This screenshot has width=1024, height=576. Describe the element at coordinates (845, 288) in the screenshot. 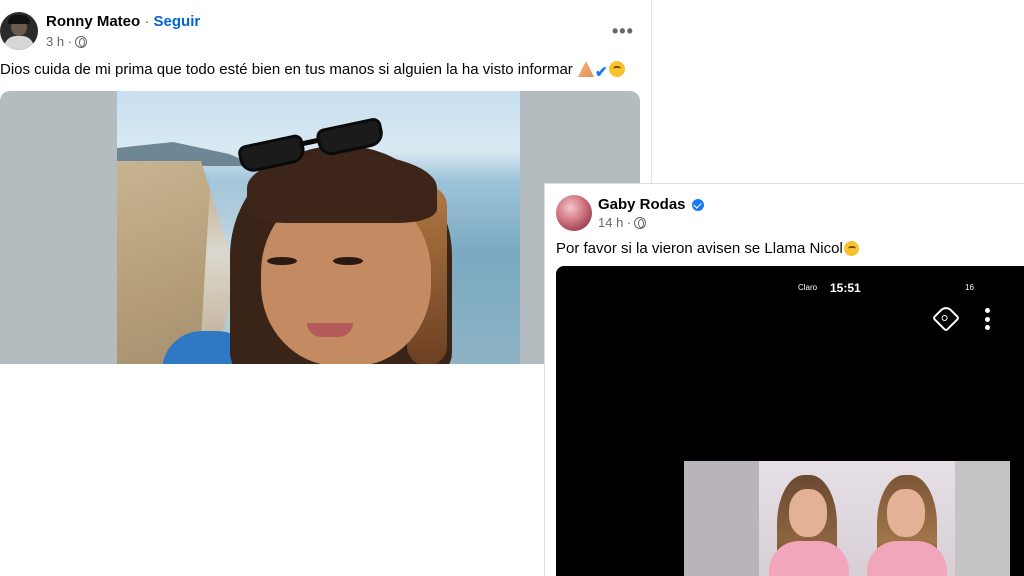

I see `status-time: 15:51` at that location.